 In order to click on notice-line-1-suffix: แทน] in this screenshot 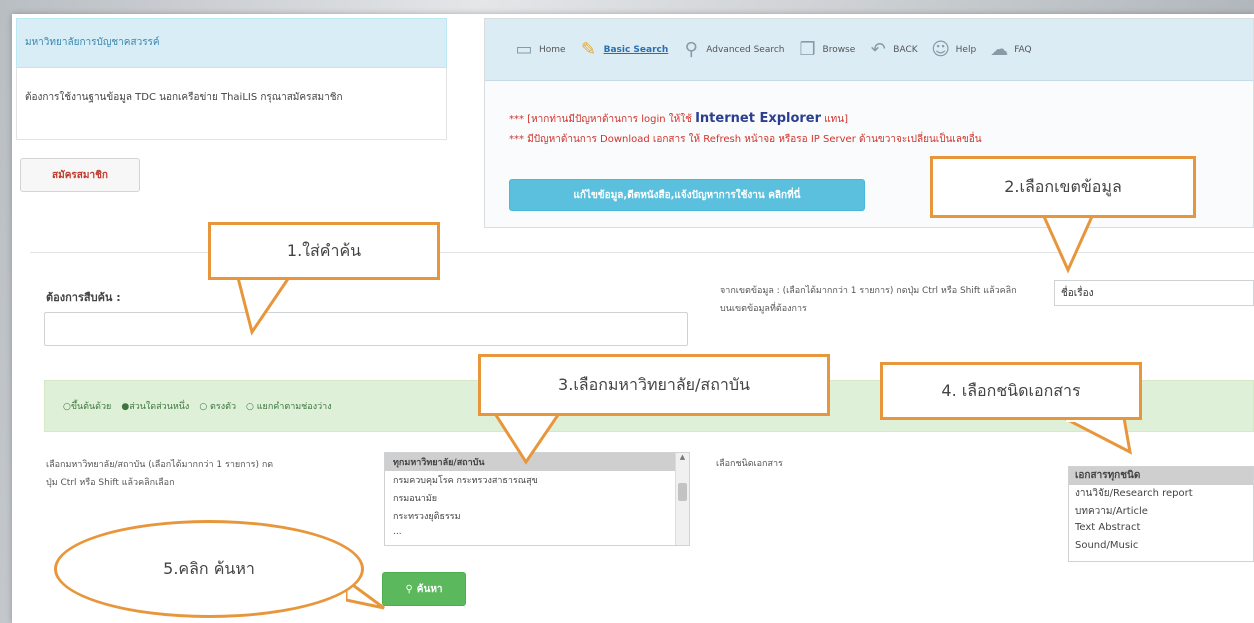, I will do `click(836, 119)`.